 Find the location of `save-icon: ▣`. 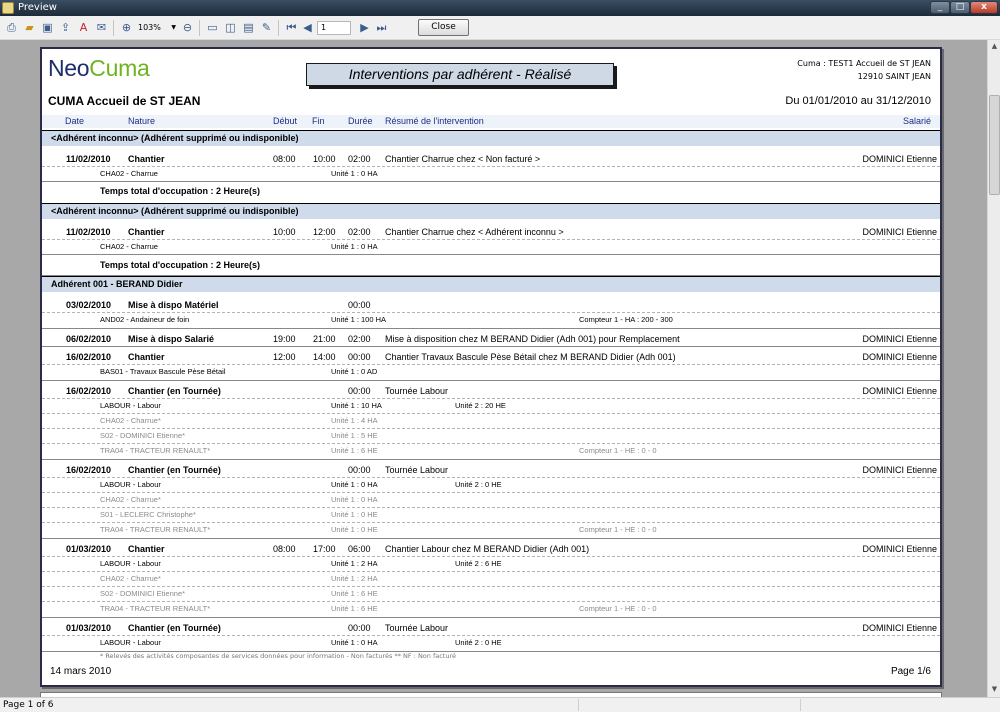

save-icon: ▣ is located at coordinates (47, 27).